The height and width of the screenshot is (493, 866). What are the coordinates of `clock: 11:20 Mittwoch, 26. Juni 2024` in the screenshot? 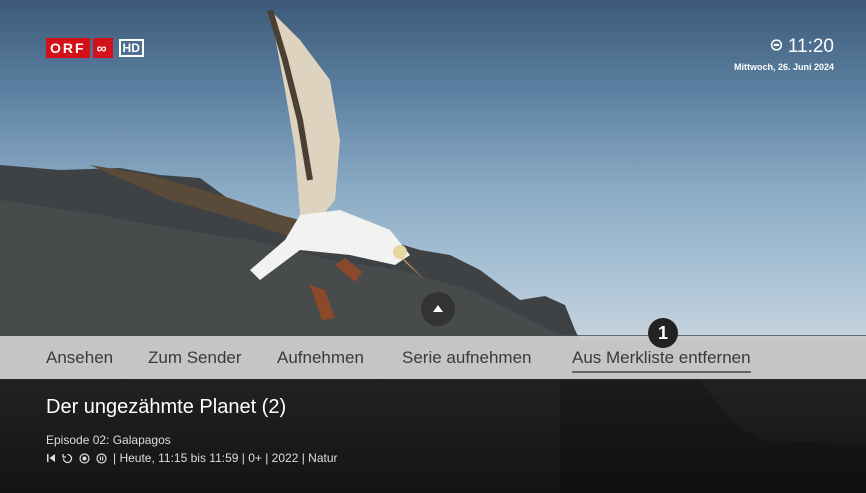 It's located at (784, 54).